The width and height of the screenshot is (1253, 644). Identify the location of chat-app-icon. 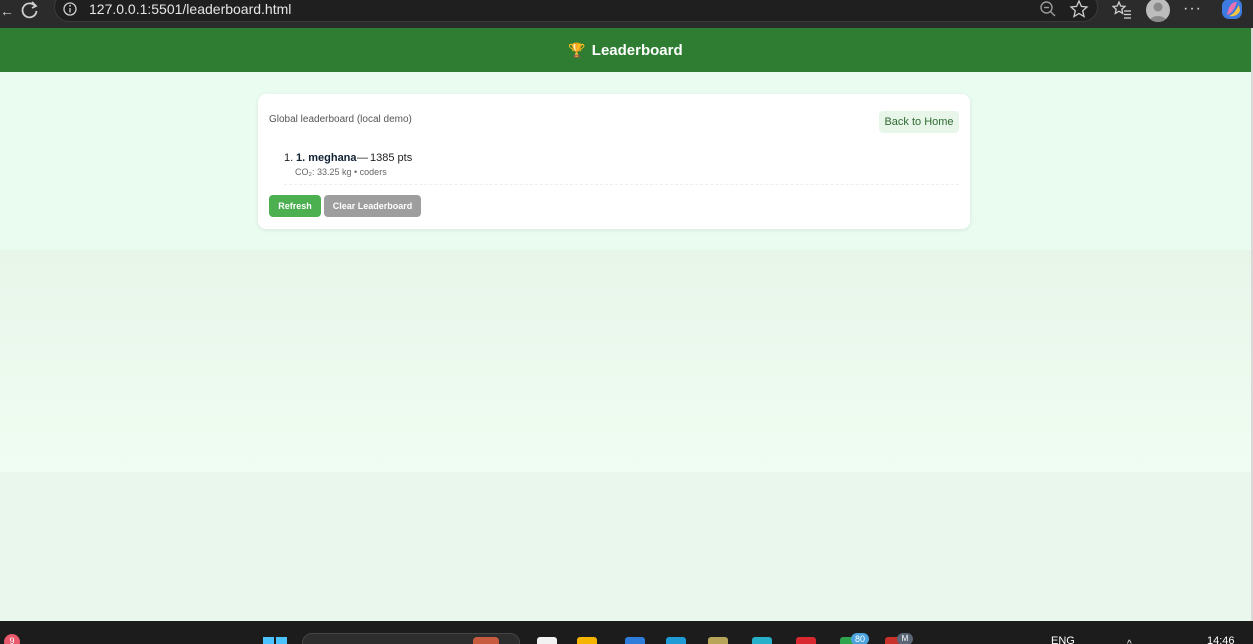
(762, 640).